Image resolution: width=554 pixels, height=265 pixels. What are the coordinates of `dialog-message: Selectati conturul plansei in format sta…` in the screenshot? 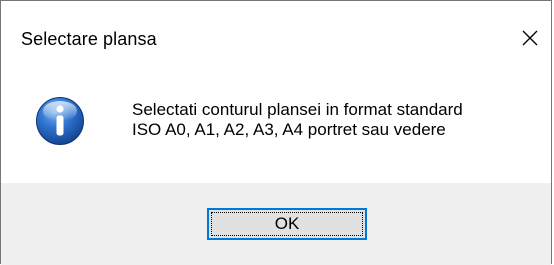 It's located at (297, 120).